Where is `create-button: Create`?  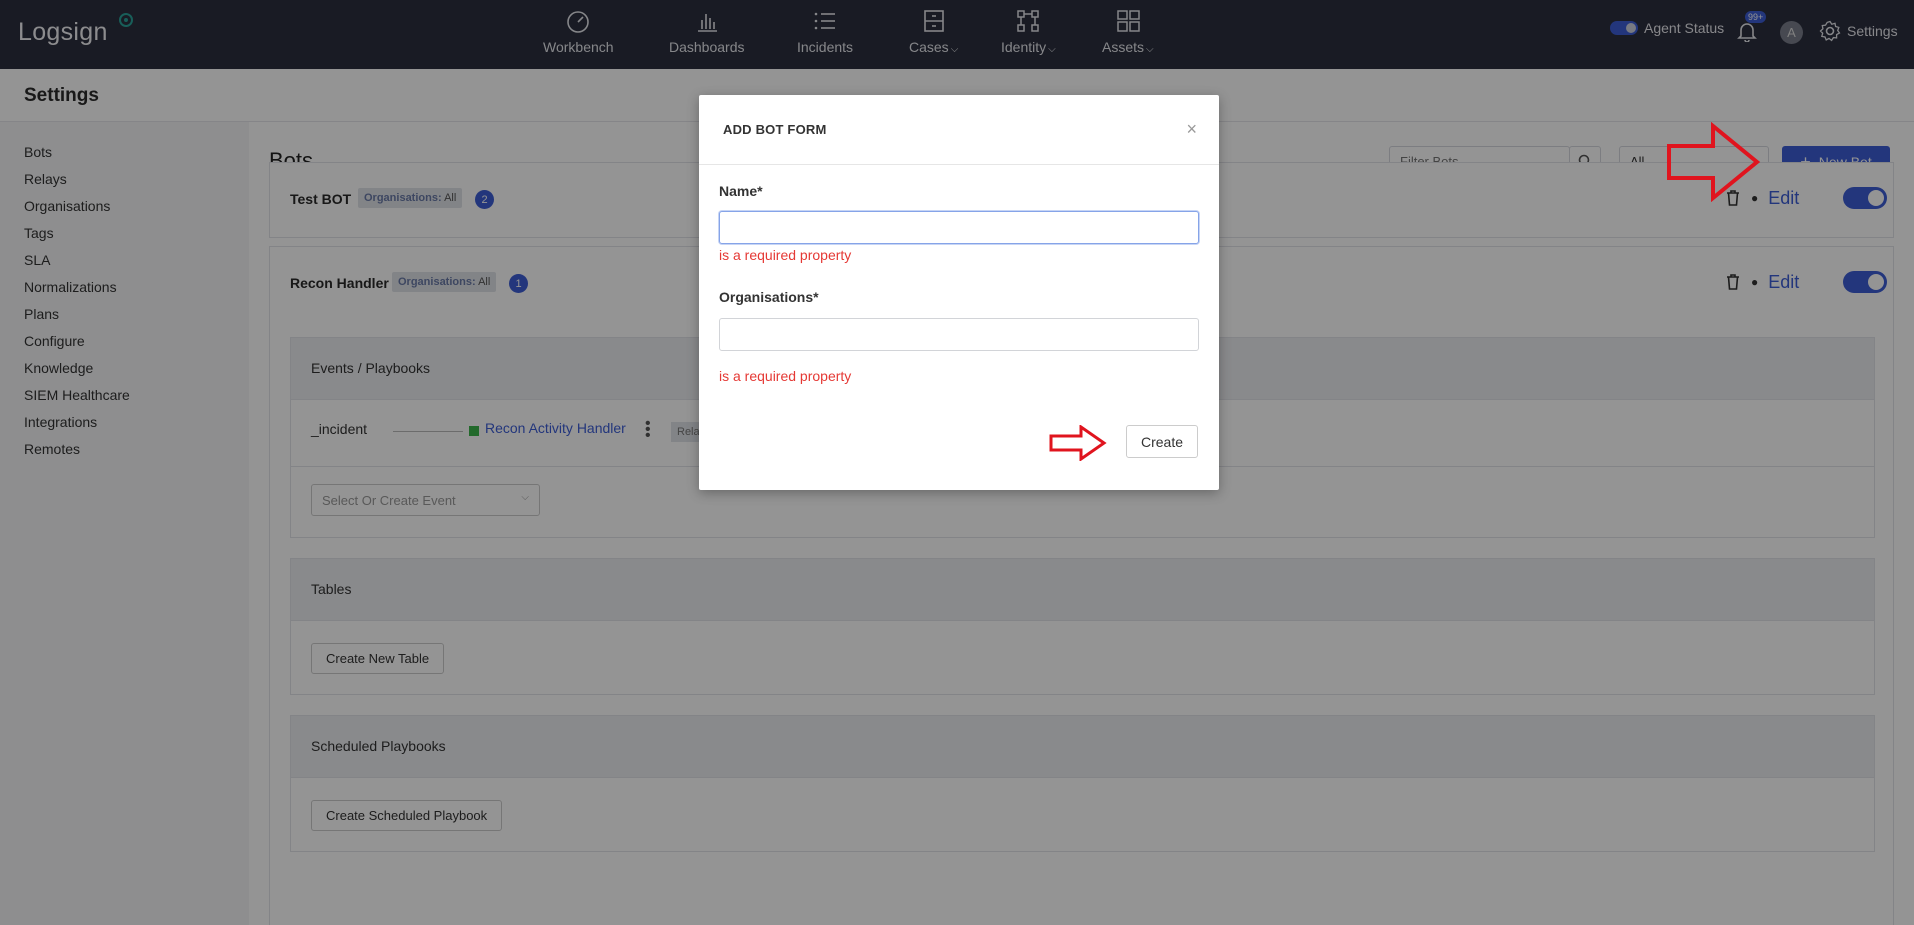
create-button: Create is located at coordinates (1162, 441).